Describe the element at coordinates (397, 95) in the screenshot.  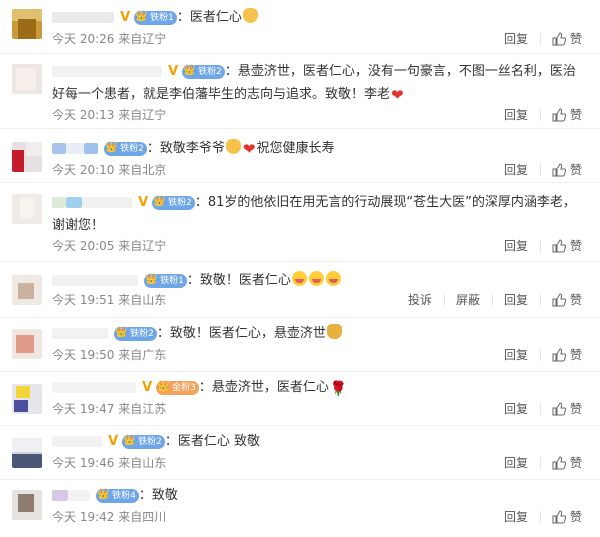
I see `red-heart-emoji-icon: ❤` at that location.